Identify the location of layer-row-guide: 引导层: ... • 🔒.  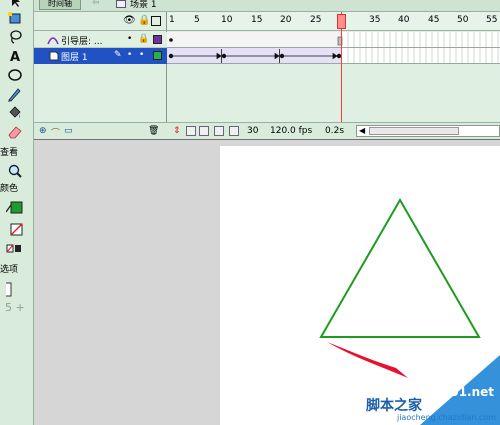
(100, 40).